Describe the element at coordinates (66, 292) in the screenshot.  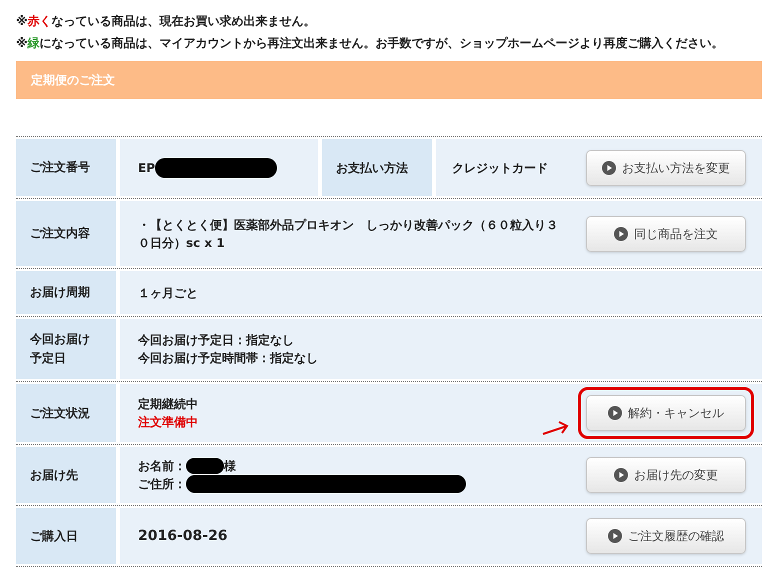
I see `row-label: お届け周期` at that location.